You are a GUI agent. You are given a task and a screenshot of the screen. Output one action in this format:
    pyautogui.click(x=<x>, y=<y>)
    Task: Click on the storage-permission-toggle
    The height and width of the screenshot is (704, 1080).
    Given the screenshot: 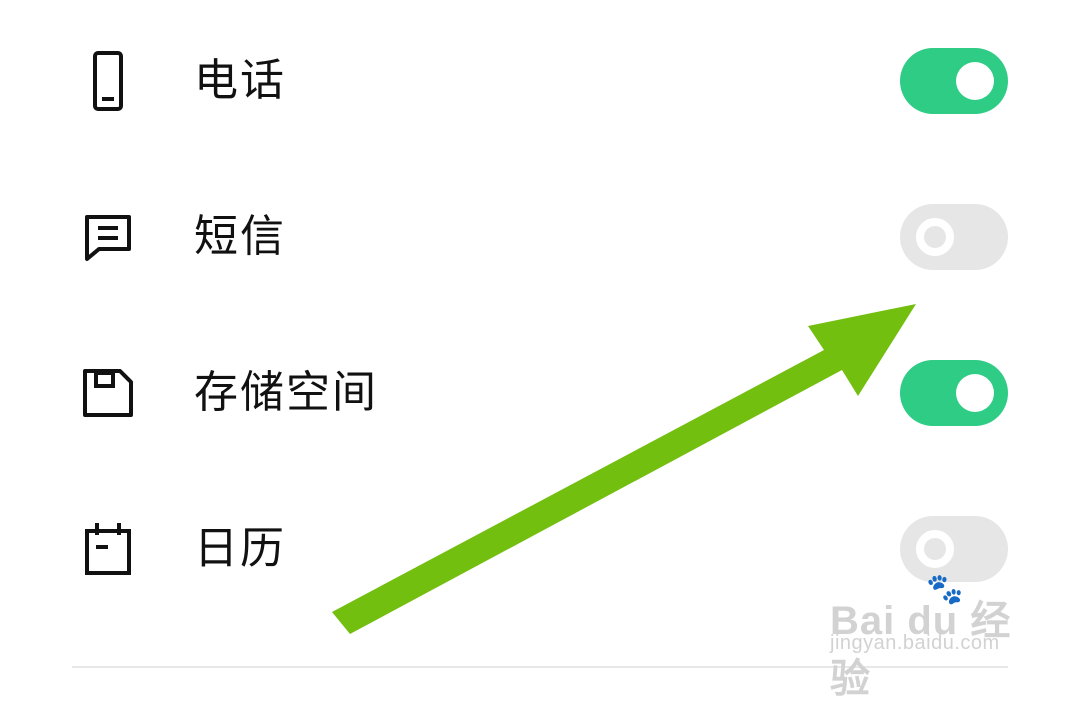 What is the action you would take?
    pyautogui.click(x=954, y=393)
    